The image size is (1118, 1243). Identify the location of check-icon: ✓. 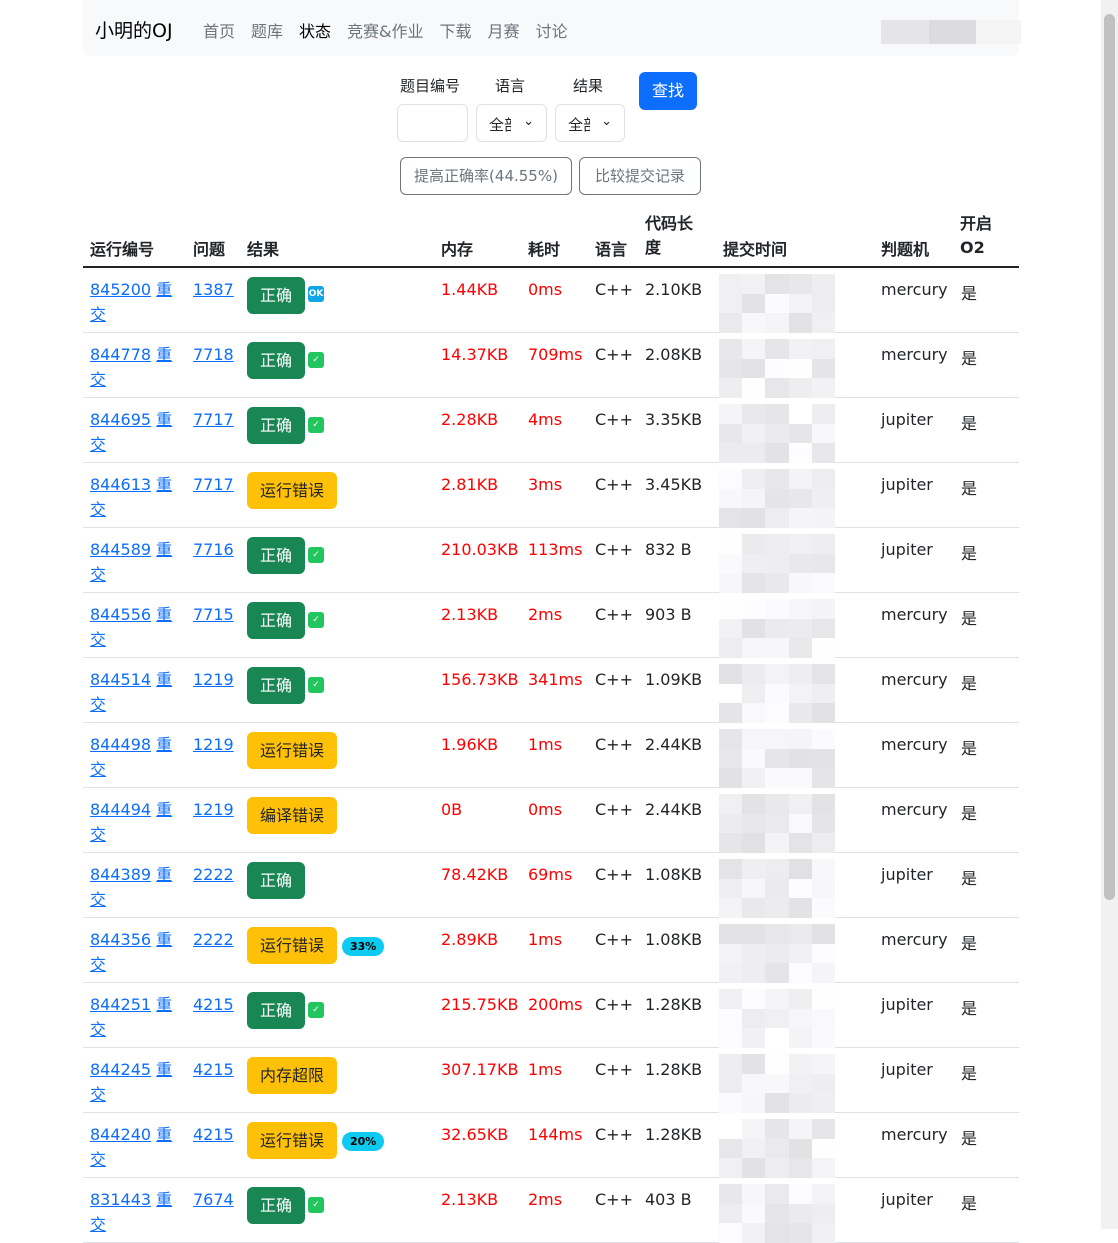
(316, 360).